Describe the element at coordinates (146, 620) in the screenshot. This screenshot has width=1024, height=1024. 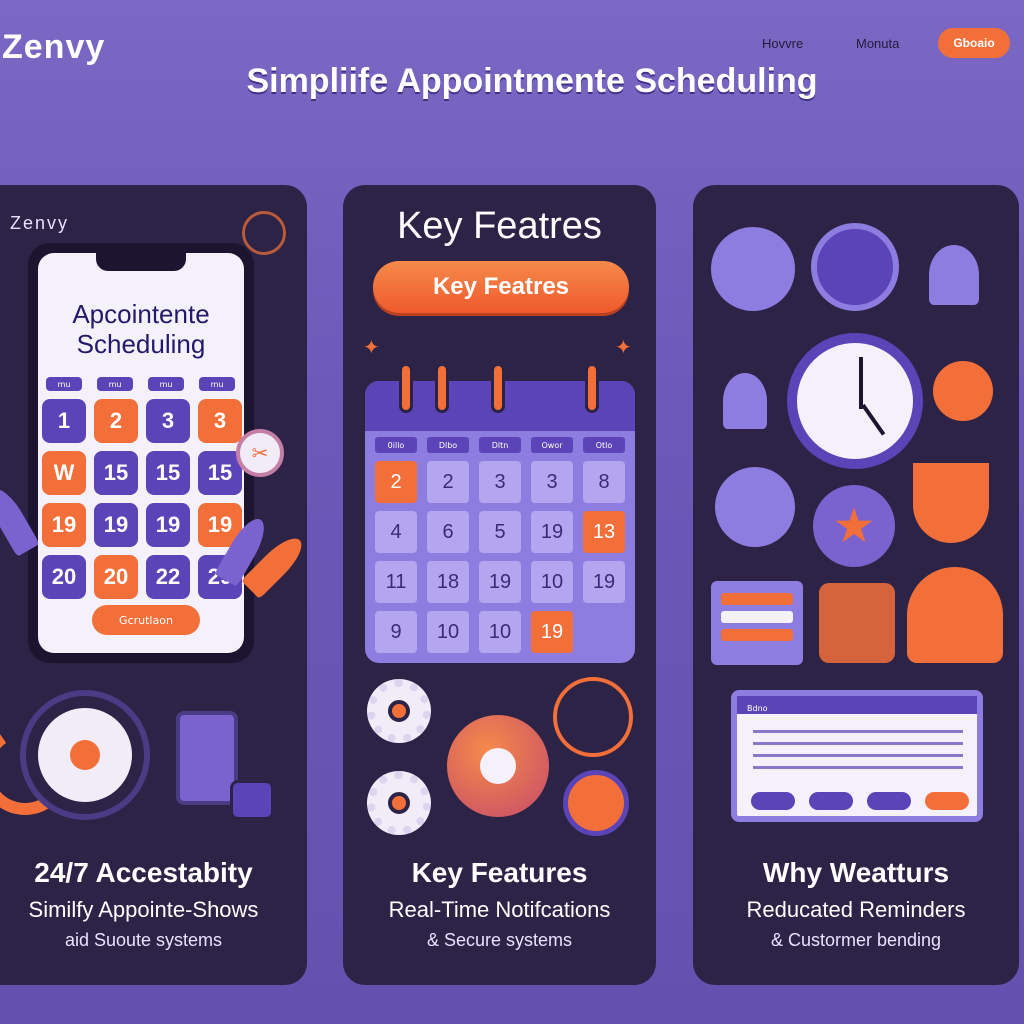
I see `phone-schedule-button: Gcrutlaon` at that location.